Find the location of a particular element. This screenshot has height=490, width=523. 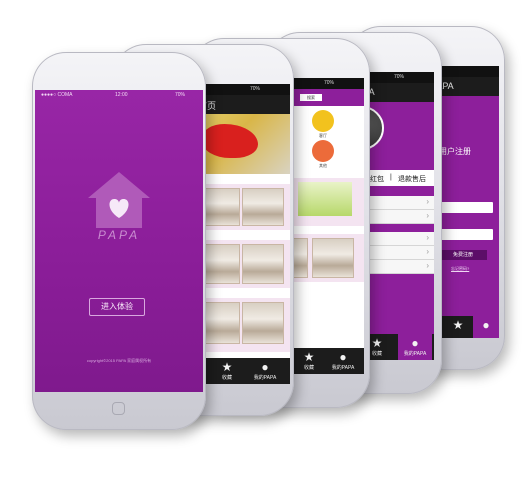

refund-link: 退款售后 is located at coordinates (412, 179).